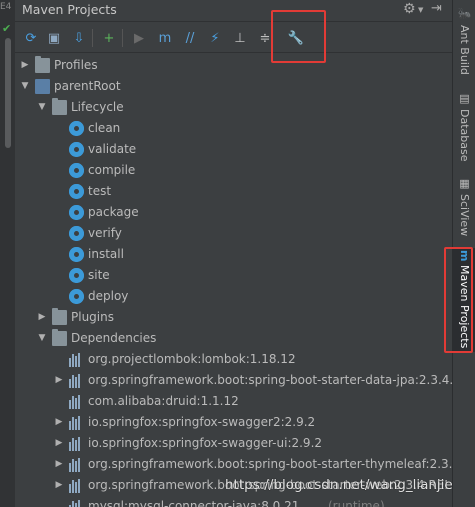 This screenshot has height=507, width=475. What do you see at coordinates (109, 38) in the screenshot?
I see `add-icon: +` at bounding box center [109, 38].